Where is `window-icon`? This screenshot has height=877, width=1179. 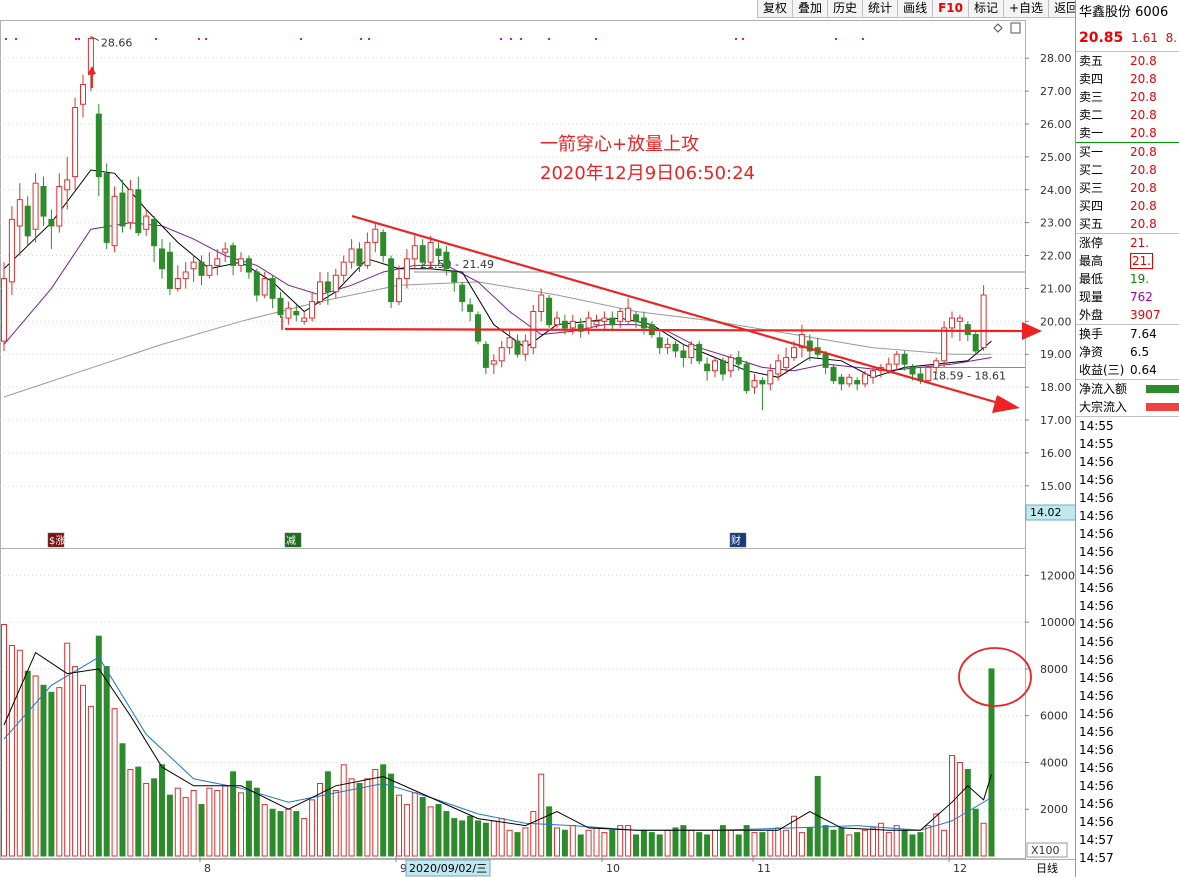 window-icon is located at coordinates (1015, 28).